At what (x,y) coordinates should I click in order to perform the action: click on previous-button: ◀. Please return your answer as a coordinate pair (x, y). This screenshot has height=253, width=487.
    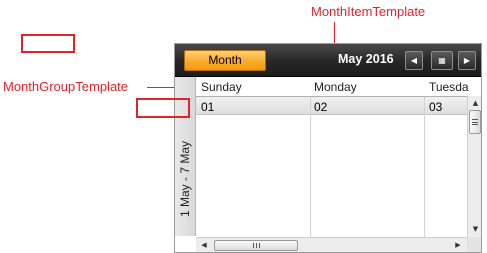
    Looking at the image, I should click on (414, 60).